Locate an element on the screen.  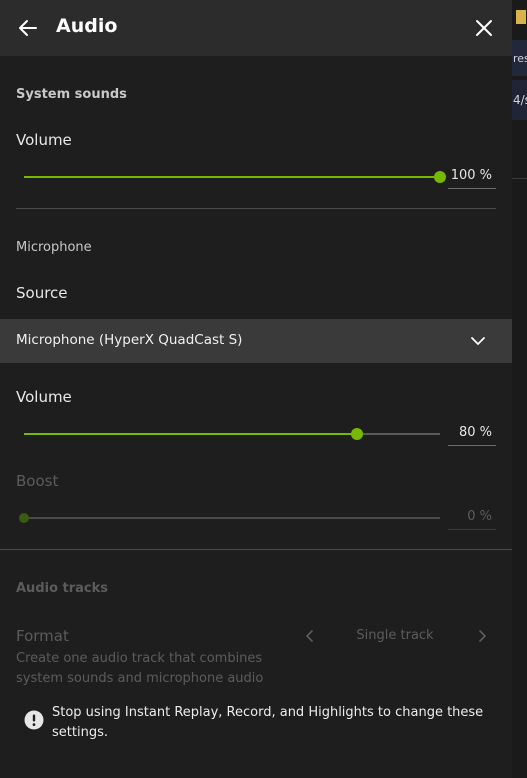
back-button is located at coordinates (28, 28).